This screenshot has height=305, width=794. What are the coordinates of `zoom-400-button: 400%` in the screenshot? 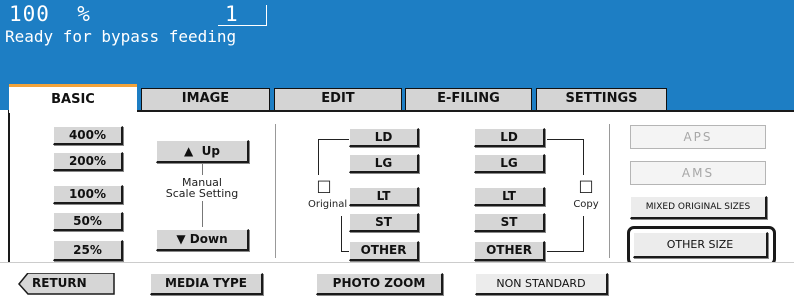 It's located at (88, 135).